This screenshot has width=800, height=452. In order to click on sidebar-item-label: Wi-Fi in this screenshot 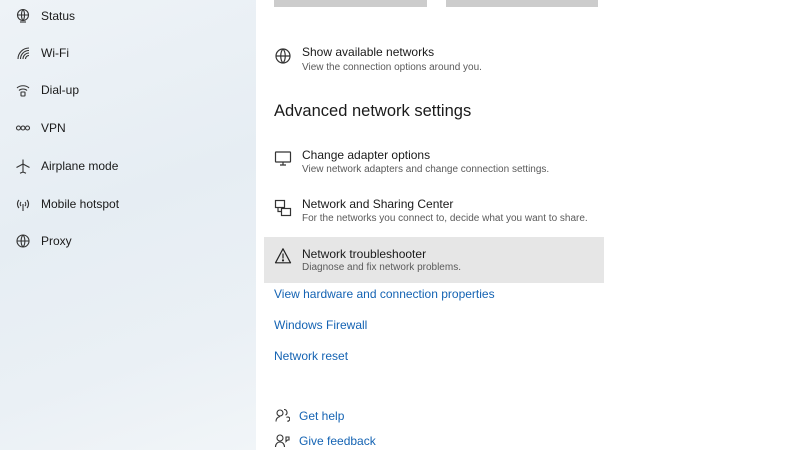, I will do `click(55, 53)`.